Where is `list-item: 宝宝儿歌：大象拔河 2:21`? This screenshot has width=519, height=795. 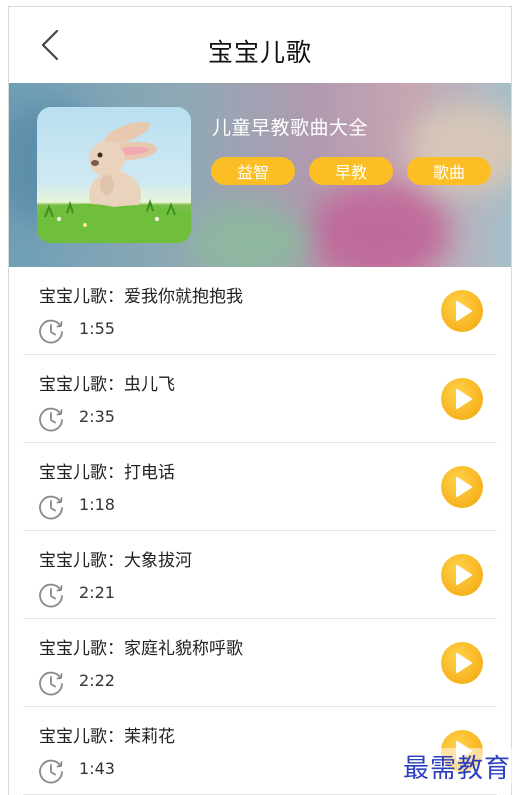 list-item: 宝宝儿歌：大象拔河 2:21 is located at coordinates (260, 575).